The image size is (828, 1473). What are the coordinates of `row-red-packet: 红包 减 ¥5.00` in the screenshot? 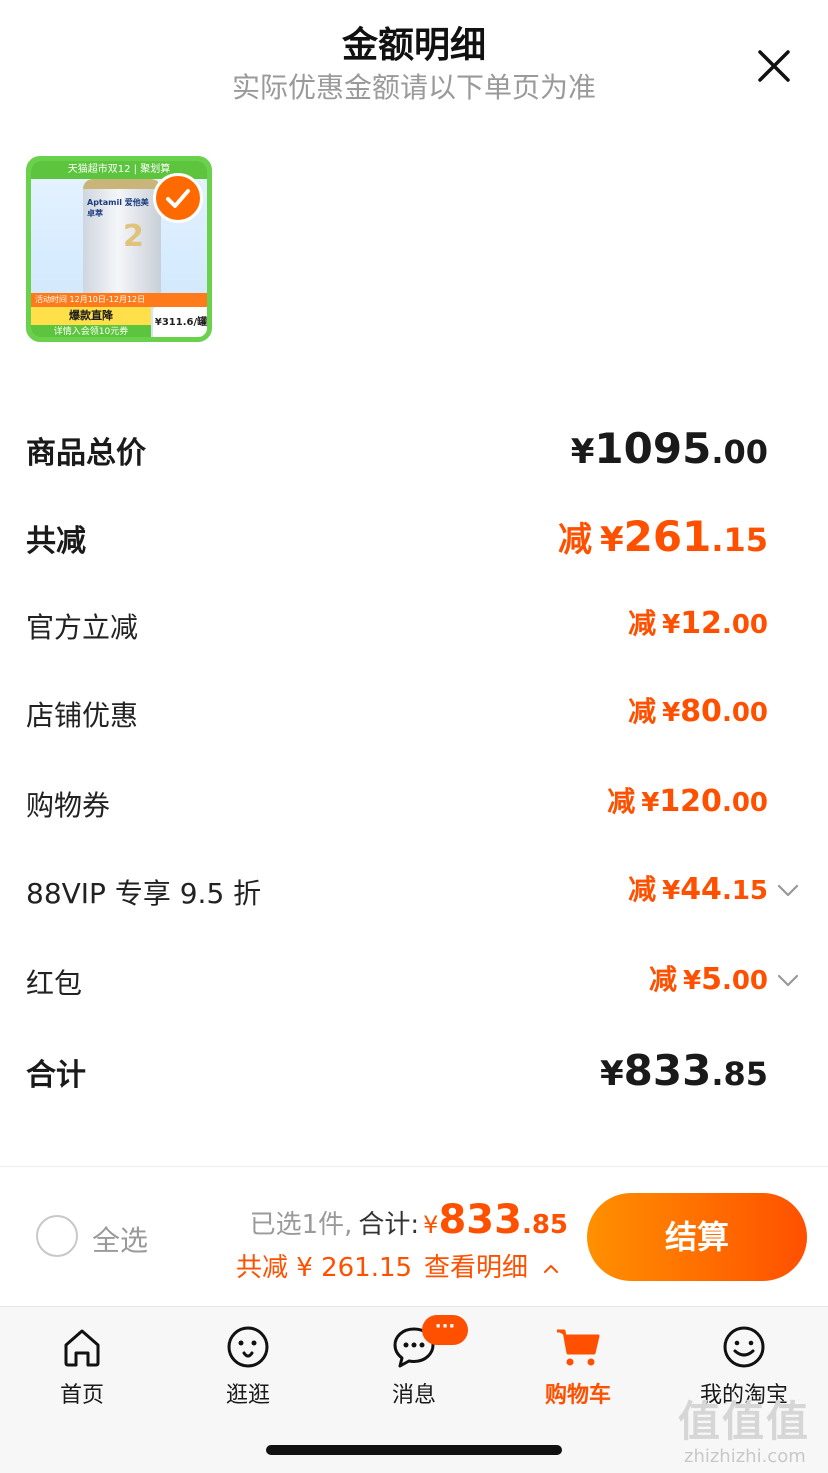 It's located at (414, 984).